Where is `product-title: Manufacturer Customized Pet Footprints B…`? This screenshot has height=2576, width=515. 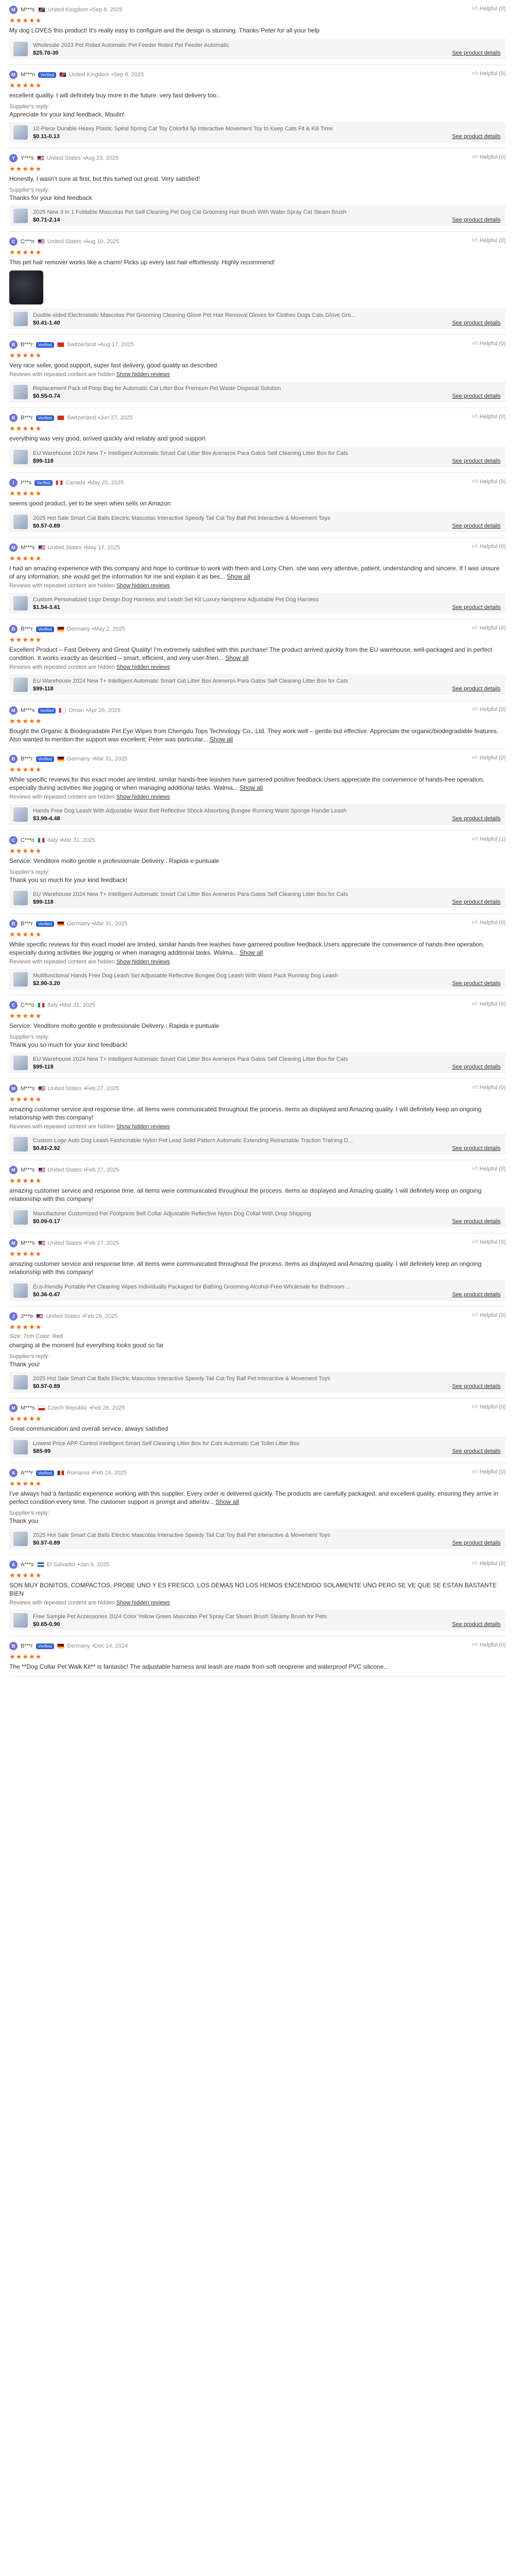 product-title: Manufacturer Customized Pet Footprints B… is located at coordinates (239, 1214).